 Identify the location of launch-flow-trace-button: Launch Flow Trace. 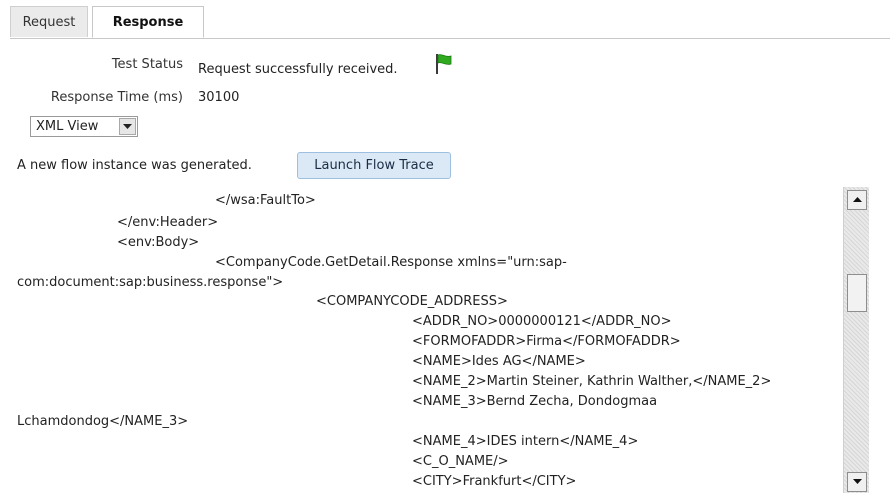
(374, 165).